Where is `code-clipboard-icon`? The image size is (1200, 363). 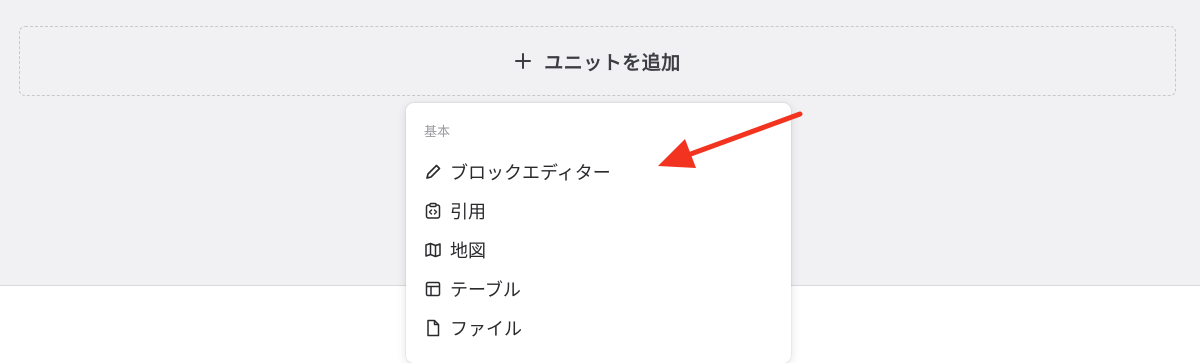 code-clipboard-icon is located at coordinates (433, 211).